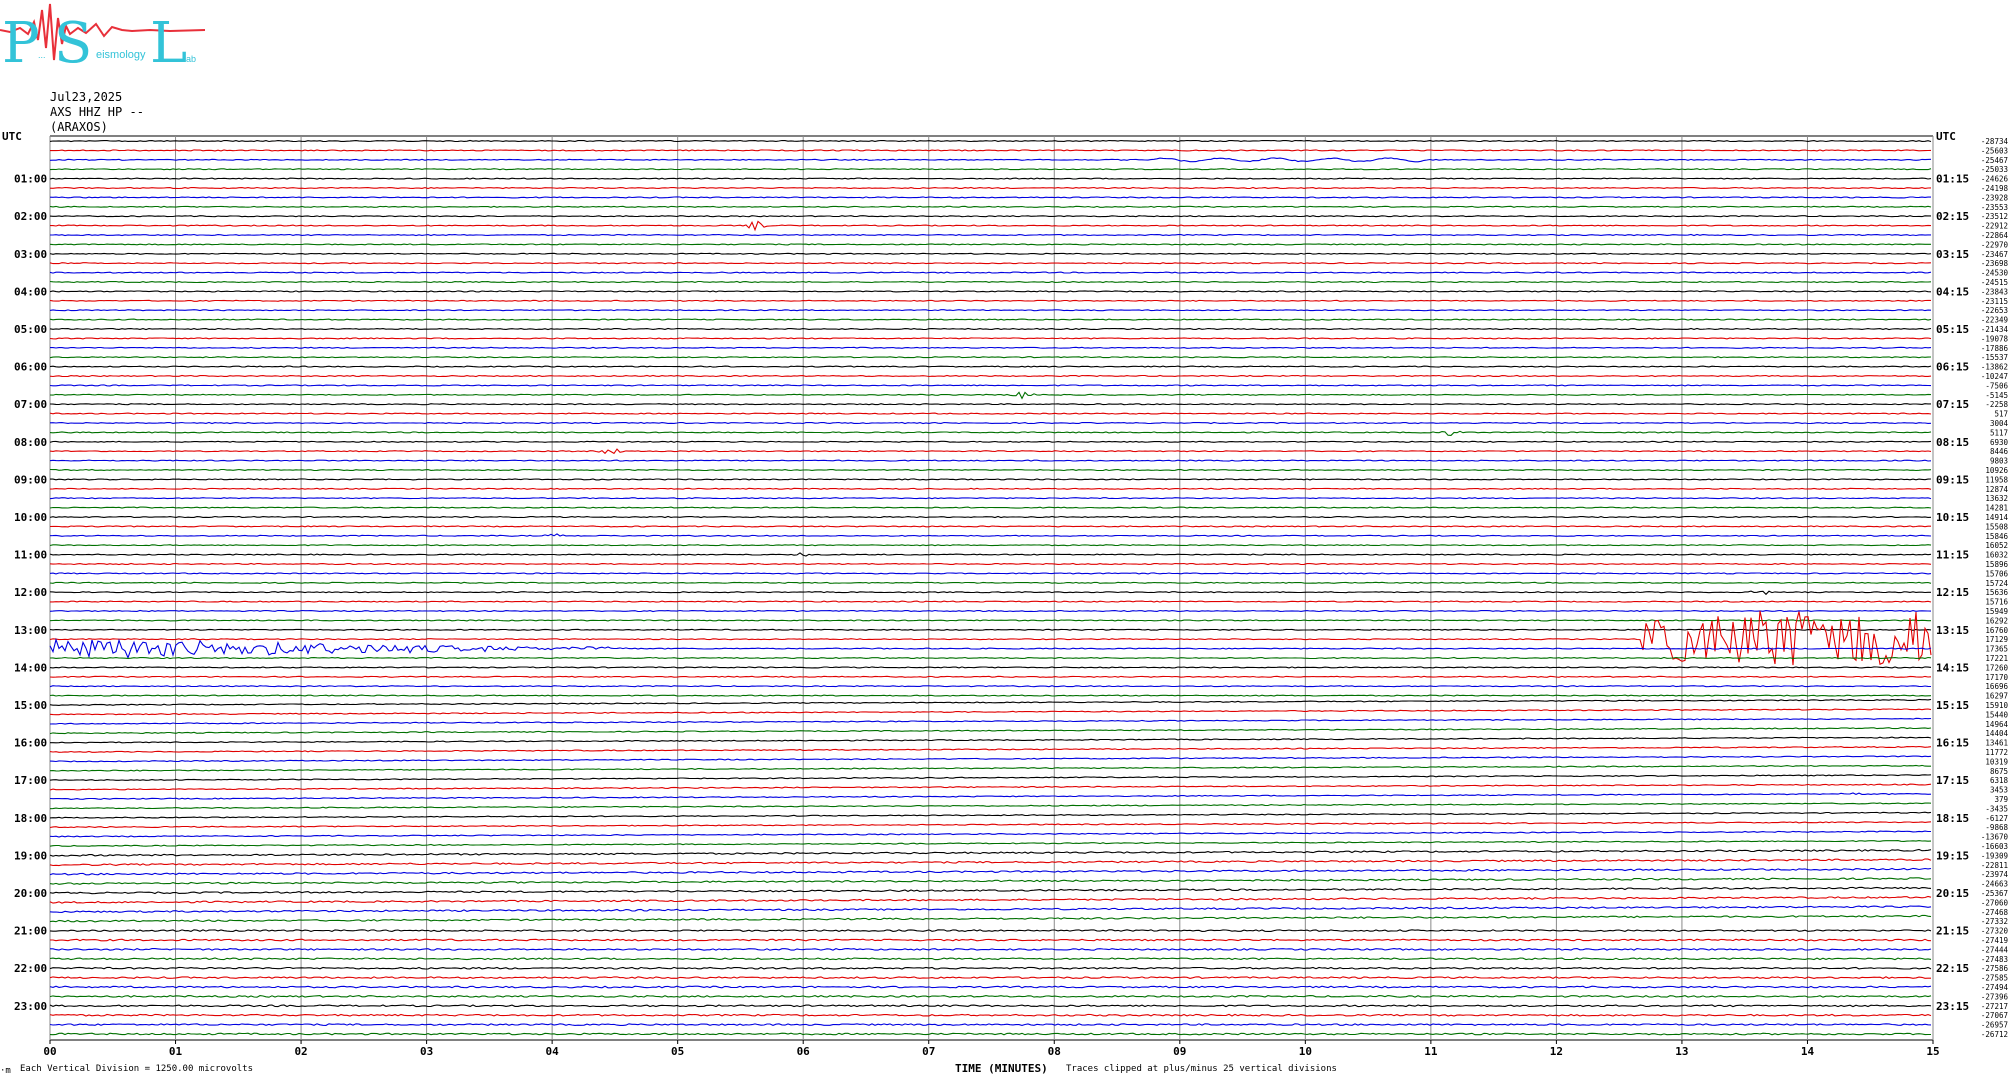  Describe the element at coordinates (1995, 179) in the screenshot. I see `offset-label: -24626` at that location.